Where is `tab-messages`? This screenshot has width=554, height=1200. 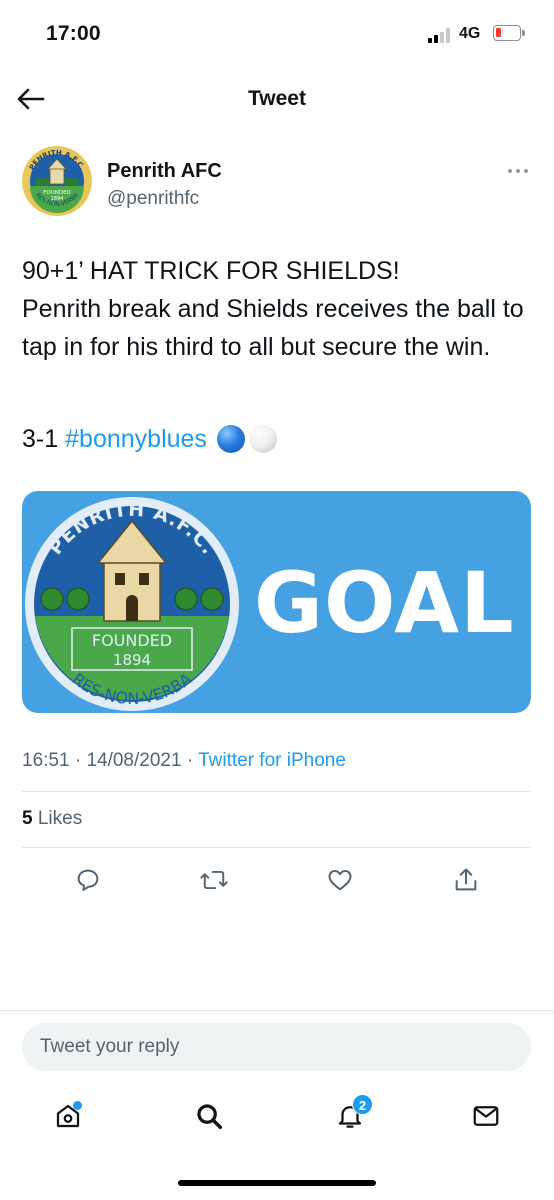
tab-messages is located at coordinates (486, 1116).